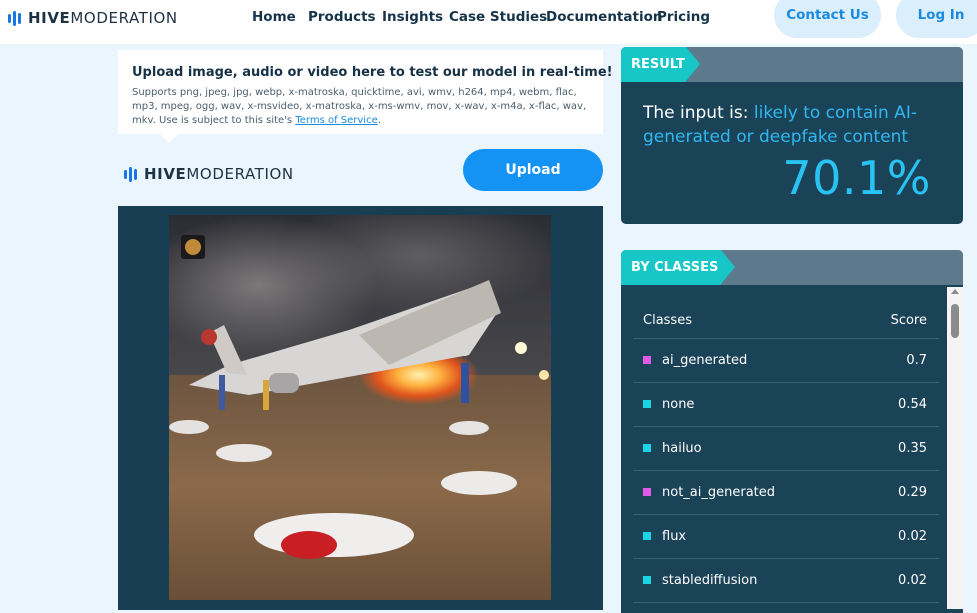 The height and width of the screenshot is (613, 977). I want to click on class-name: not_ai_generated, so click(719, 492).